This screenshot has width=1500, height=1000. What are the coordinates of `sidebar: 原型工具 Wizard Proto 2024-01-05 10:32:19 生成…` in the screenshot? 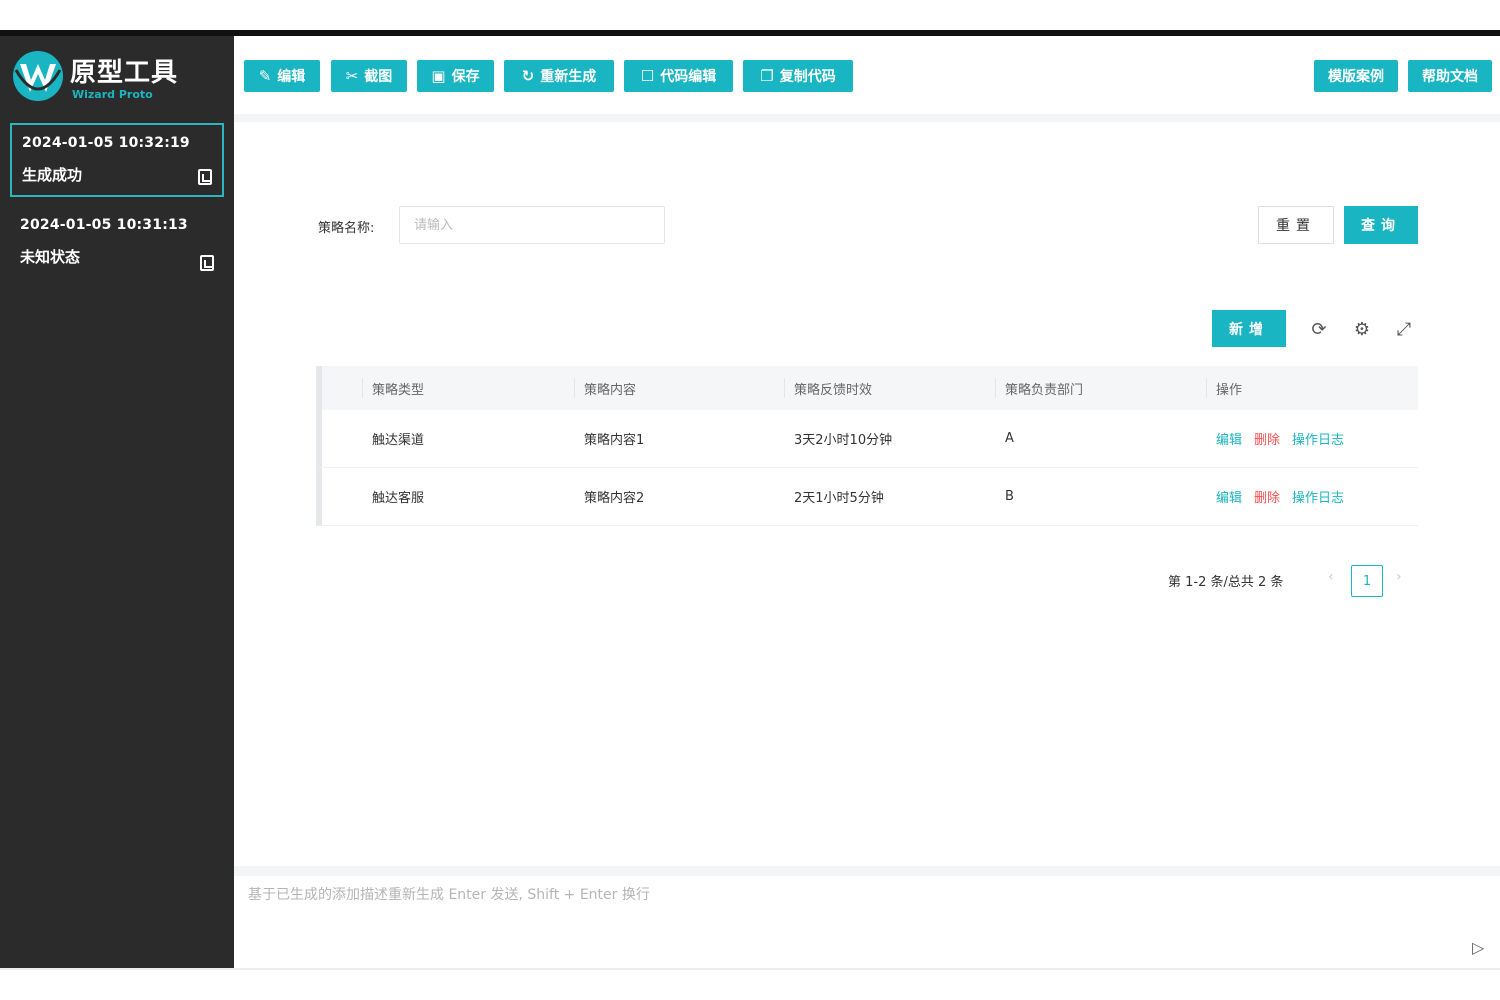 It's located at (117, 503).